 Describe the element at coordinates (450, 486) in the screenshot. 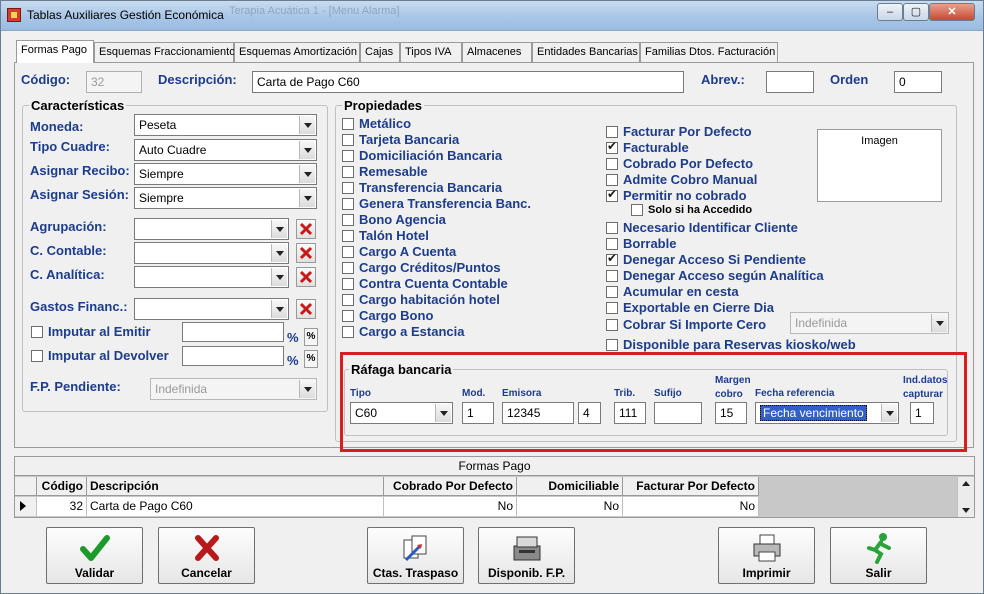

I see `column-header-cobrado: Cobrado Por Defecto` at that location.